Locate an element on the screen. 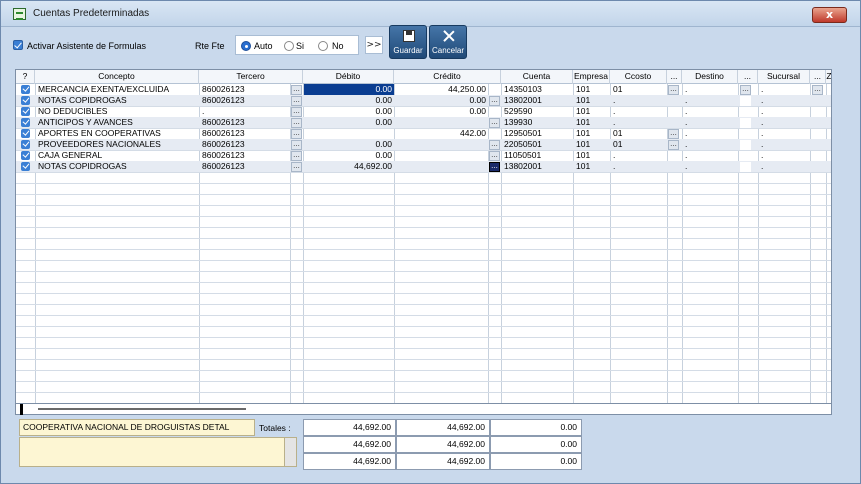  cell-tercero: . is located at coordinates (245, 111).